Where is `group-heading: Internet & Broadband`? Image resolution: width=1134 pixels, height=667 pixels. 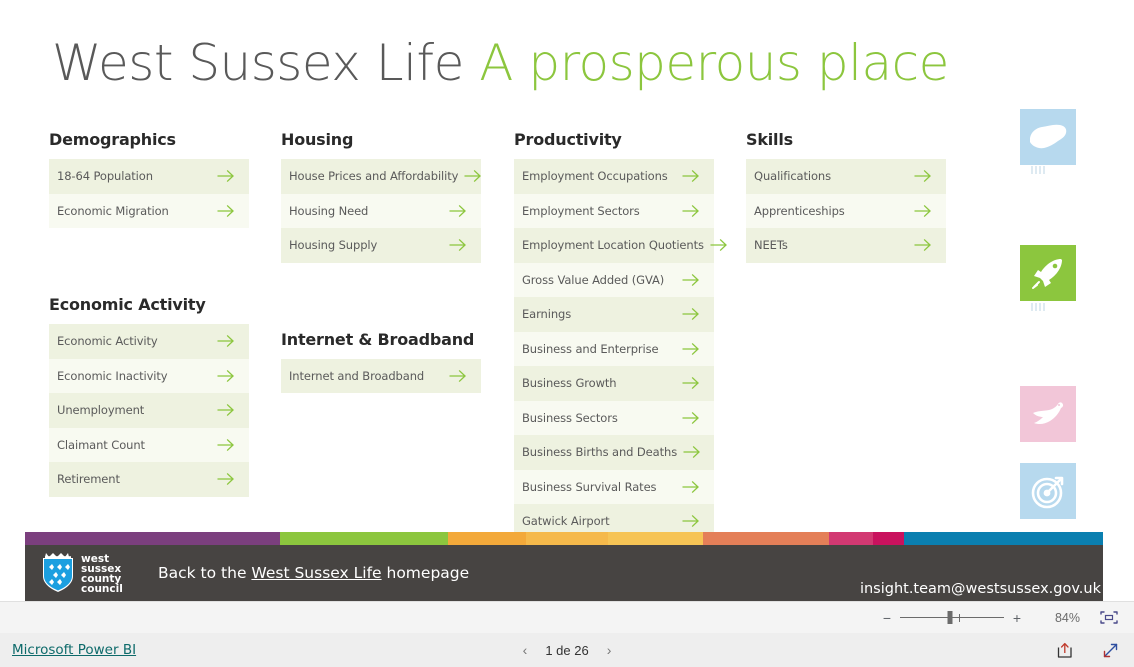 group-heading: Internet & Broadband is located at coordinates (378, 339).